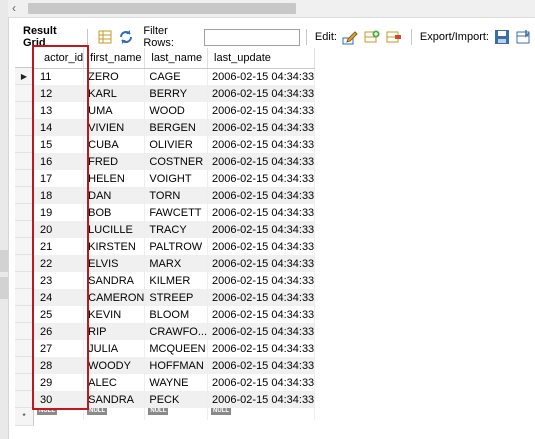  What do you see at coordinates (175, 365) in the screenshot?
I see `table-row: 28 WOODY HOFFMAN 2006-02-15 04:34:33` at bounding box center [175, 365].